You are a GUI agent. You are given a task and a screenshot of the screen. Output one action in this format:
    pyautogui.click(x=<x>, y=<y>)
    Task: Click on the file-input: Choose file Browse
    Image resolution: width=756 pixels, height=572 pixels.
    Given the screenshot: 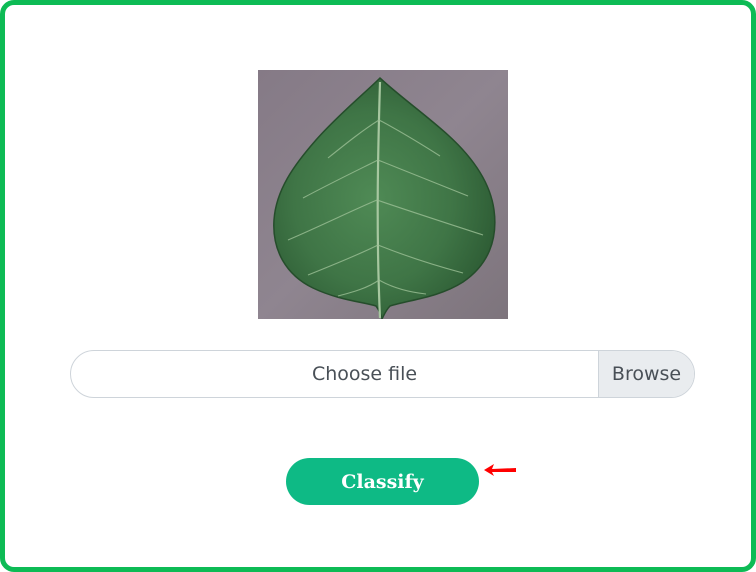 What is the action you would take?
    pyautogui.click(x=382, y=374)
    